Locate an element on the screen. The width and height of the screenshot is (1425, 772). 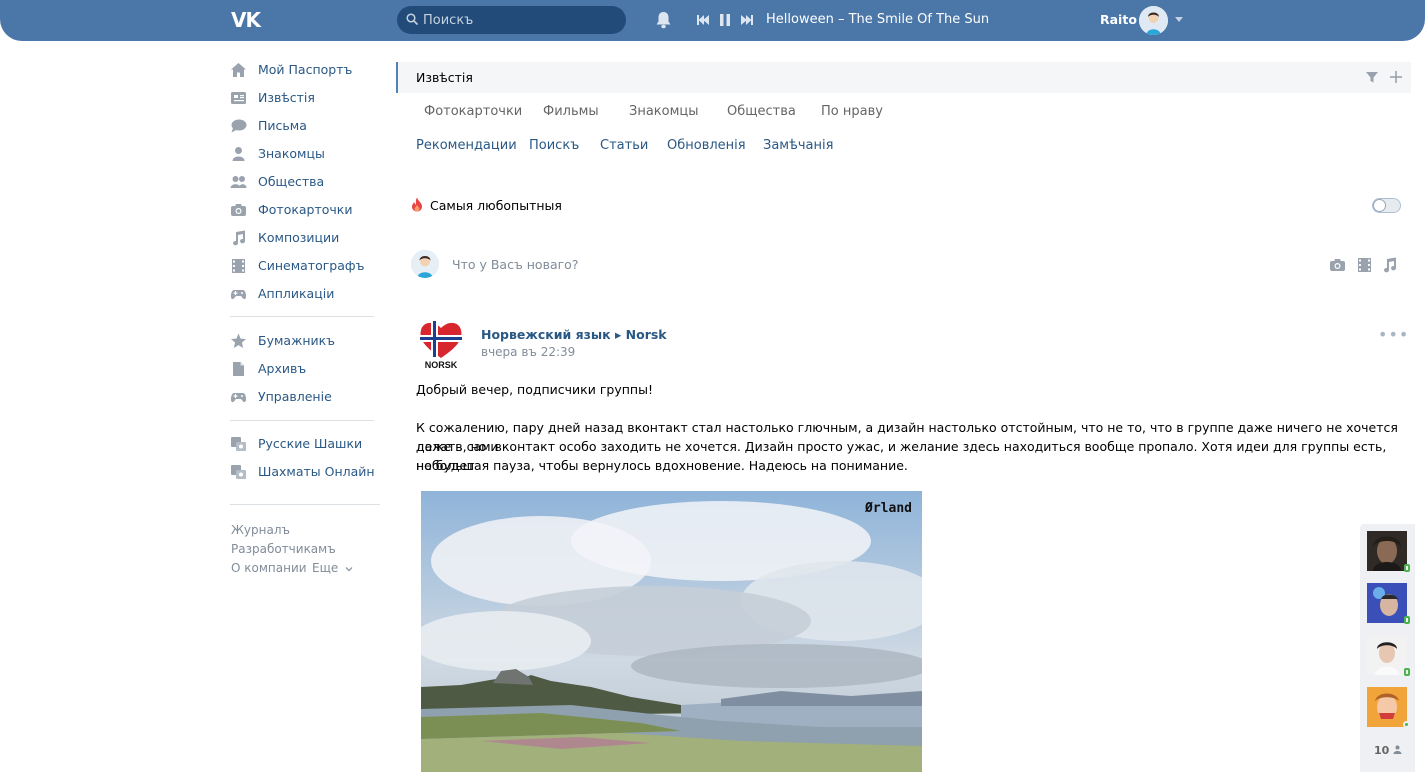
search-box is located at coordinates (511, 20).